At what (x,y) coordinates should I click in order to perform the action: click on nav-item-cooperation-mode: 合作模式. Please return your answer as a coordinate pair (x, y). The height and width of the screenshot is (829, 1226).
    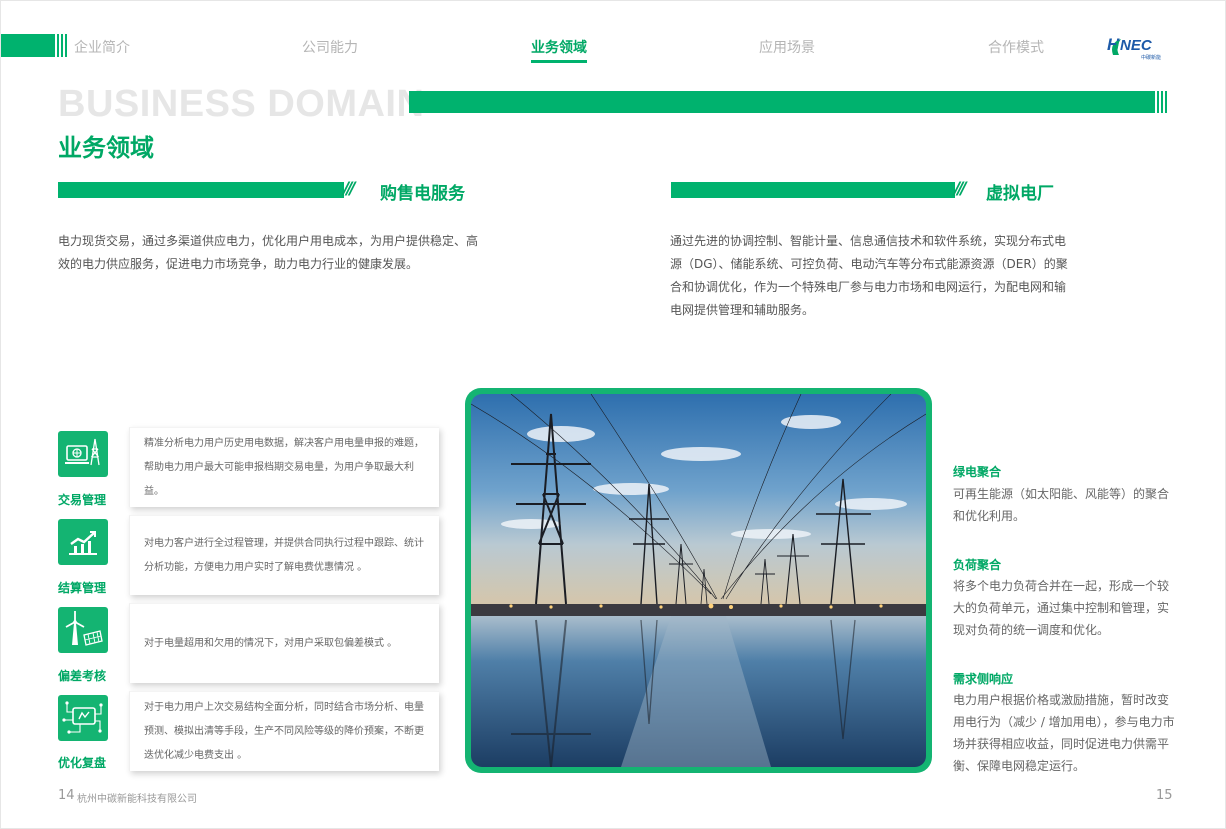
    Looking at the image, I should click on (1016, 47).